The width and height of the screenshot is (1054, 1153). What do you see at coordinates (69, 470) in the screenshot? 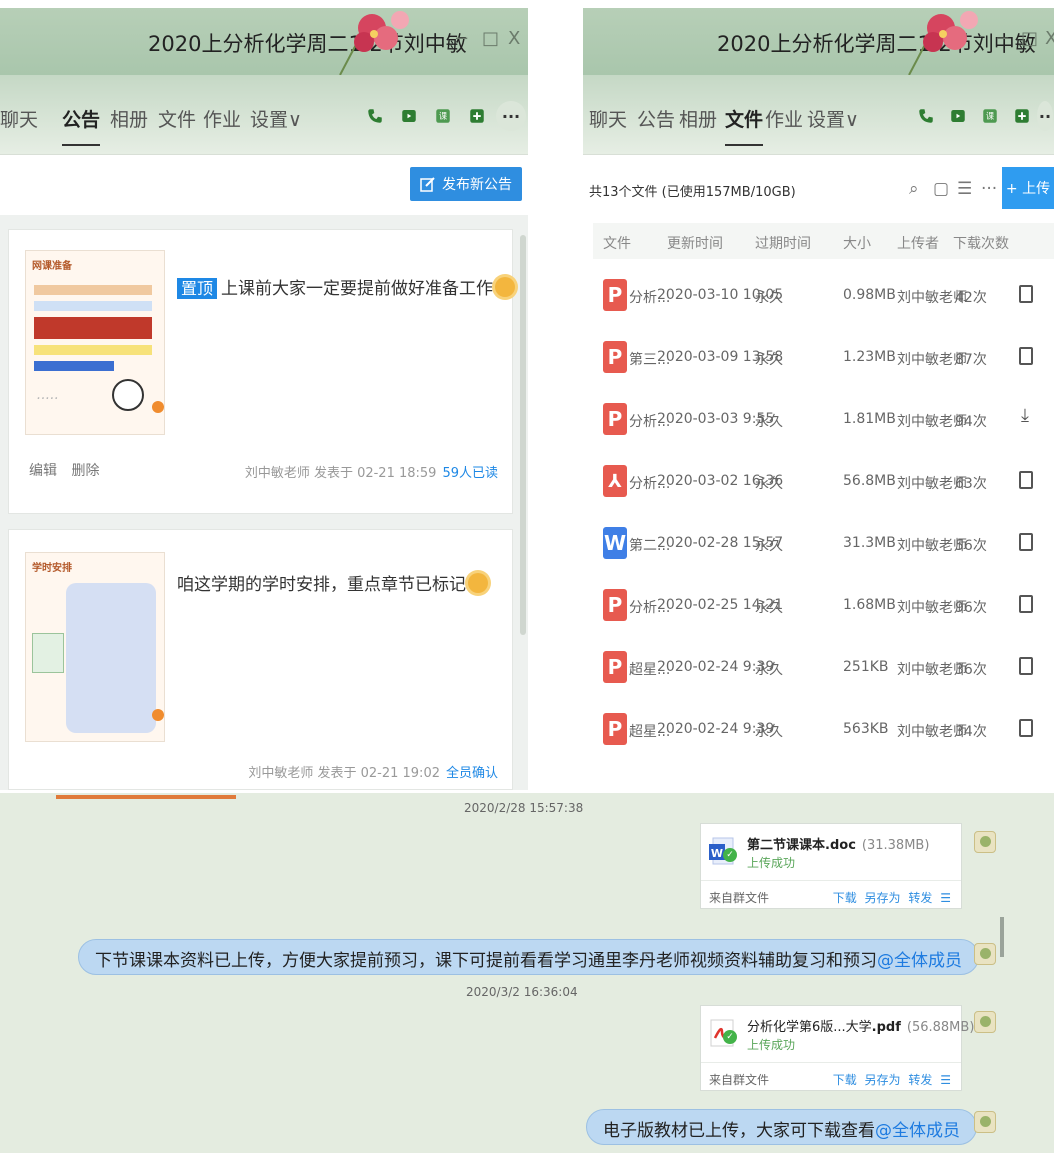
I see `notice-actions: 编辑 删除` at bounding box center [69, 470].